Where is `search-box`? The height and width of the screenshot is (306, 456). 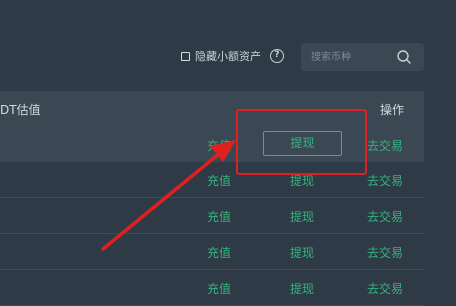
search-box is located at coordinates (362, 57).